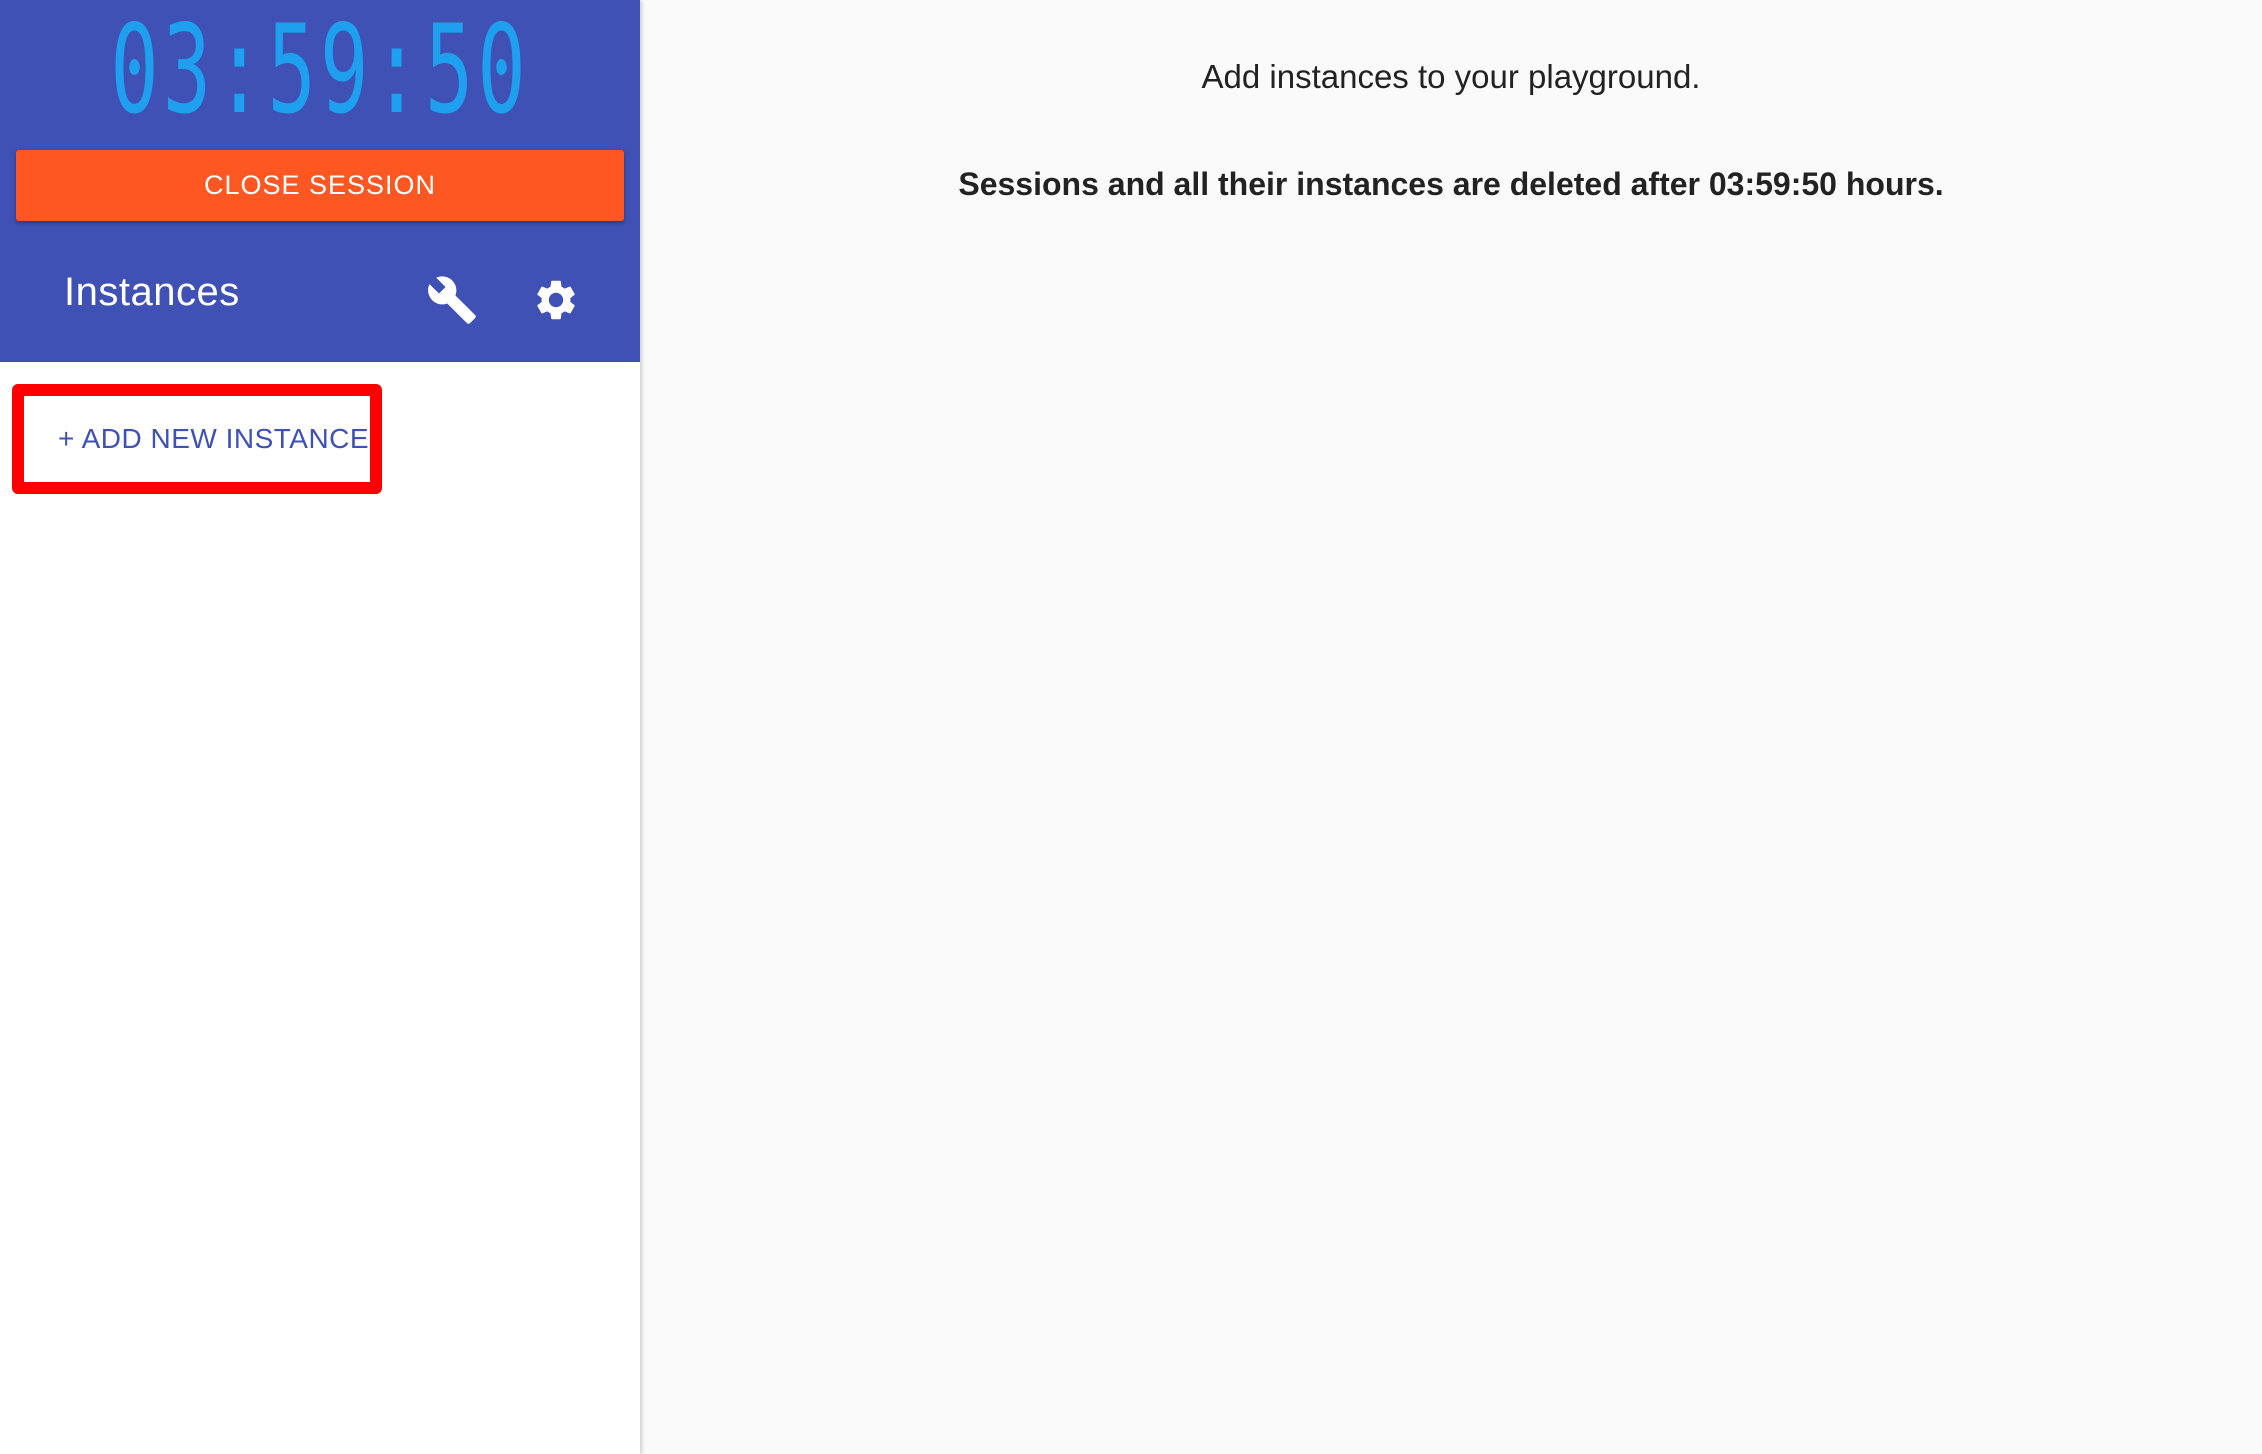 This screenshot has height=1454, width=2262. Describe the element at coordinates (320, 70) in the screenshot. I see `session-timer: 03:59:50` at that location.